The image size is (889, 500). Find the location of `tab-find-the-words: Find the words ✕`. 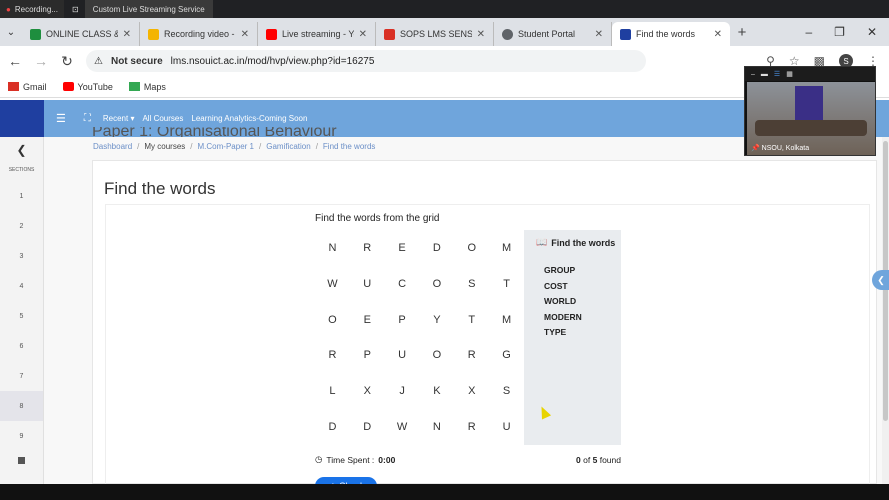

tab-find-the-words: Find the words ✕ is located at coordinates (671, 34).